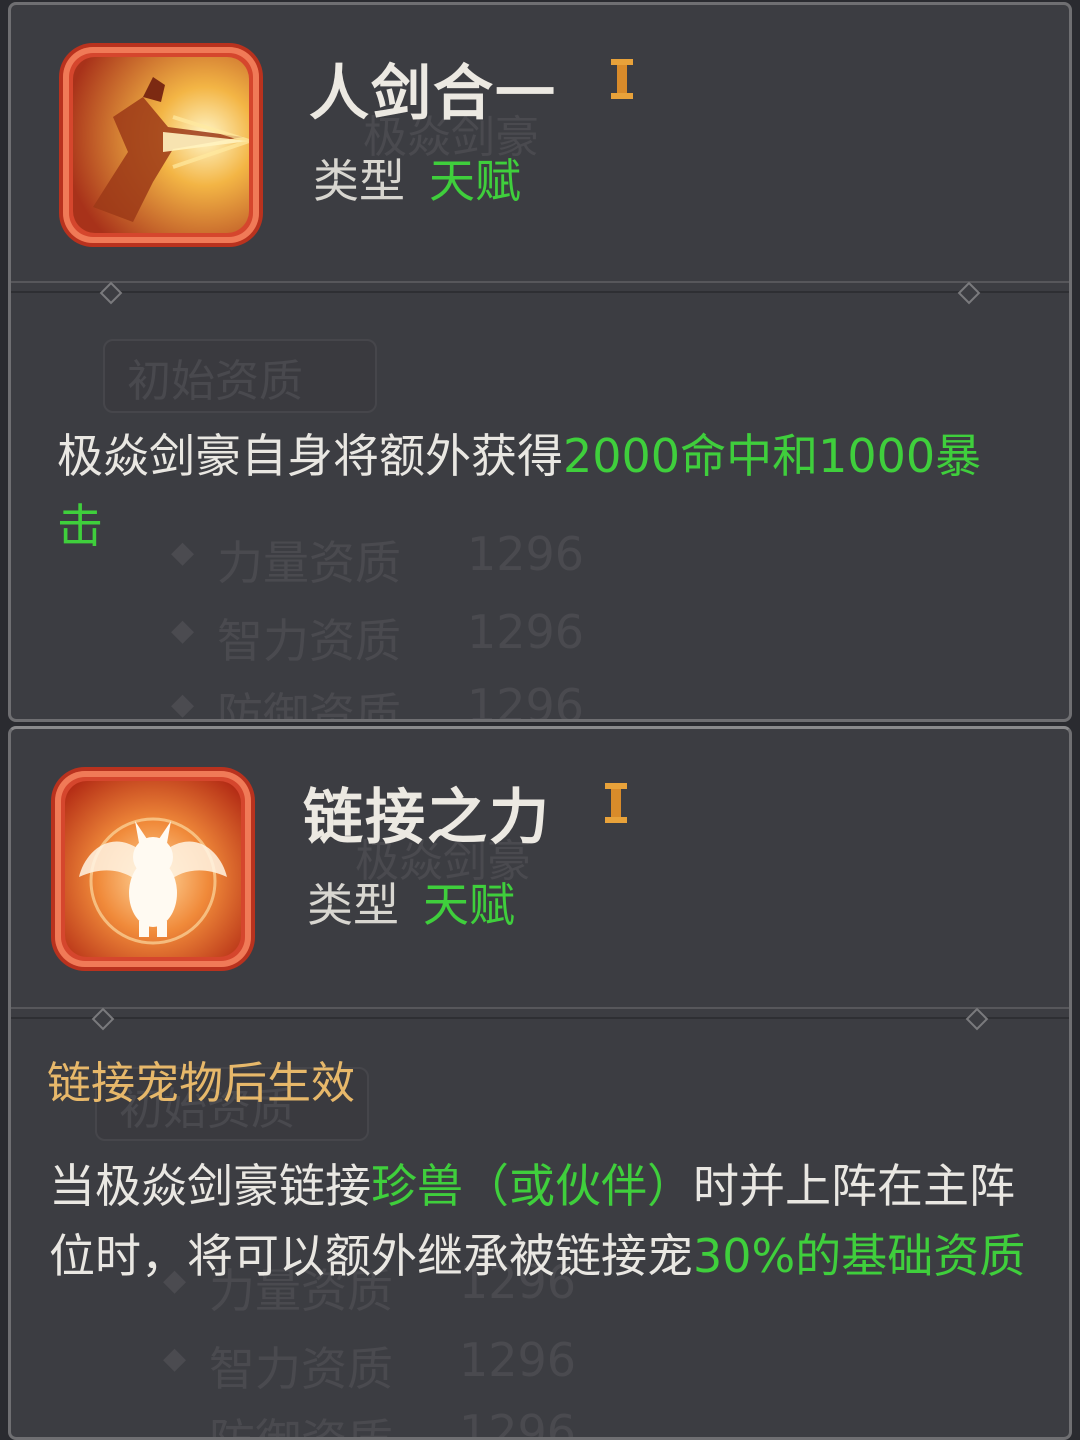  I want to click on skill-title: 人剑合一, so click(433, 94).